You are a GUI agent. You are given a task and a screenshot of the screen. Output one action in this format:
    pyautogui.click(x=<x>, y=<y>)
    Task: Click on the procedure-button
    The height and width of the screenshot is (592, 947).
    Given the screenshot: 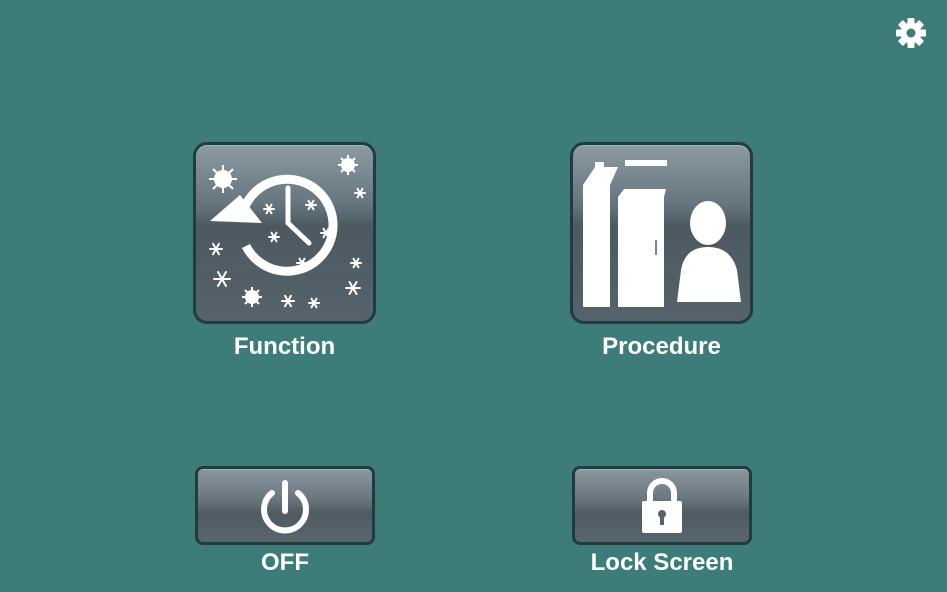 What is the action you would take?
    pyautogui.click(x=661, y=233)
    